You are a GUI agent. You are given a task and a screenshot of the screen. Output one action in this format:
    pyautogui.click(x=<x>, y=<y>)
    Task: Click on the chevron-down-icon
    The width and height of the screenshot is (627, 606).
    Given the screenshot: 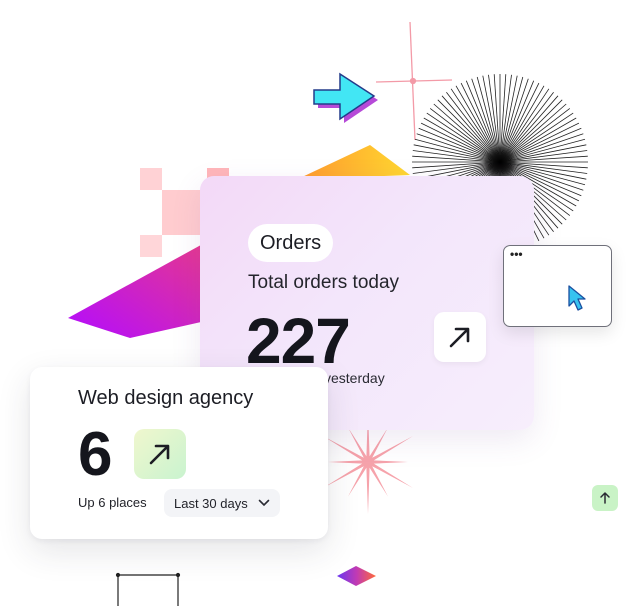 What is the action you would take?
    pyautogui.click(x=264, y=503)
    